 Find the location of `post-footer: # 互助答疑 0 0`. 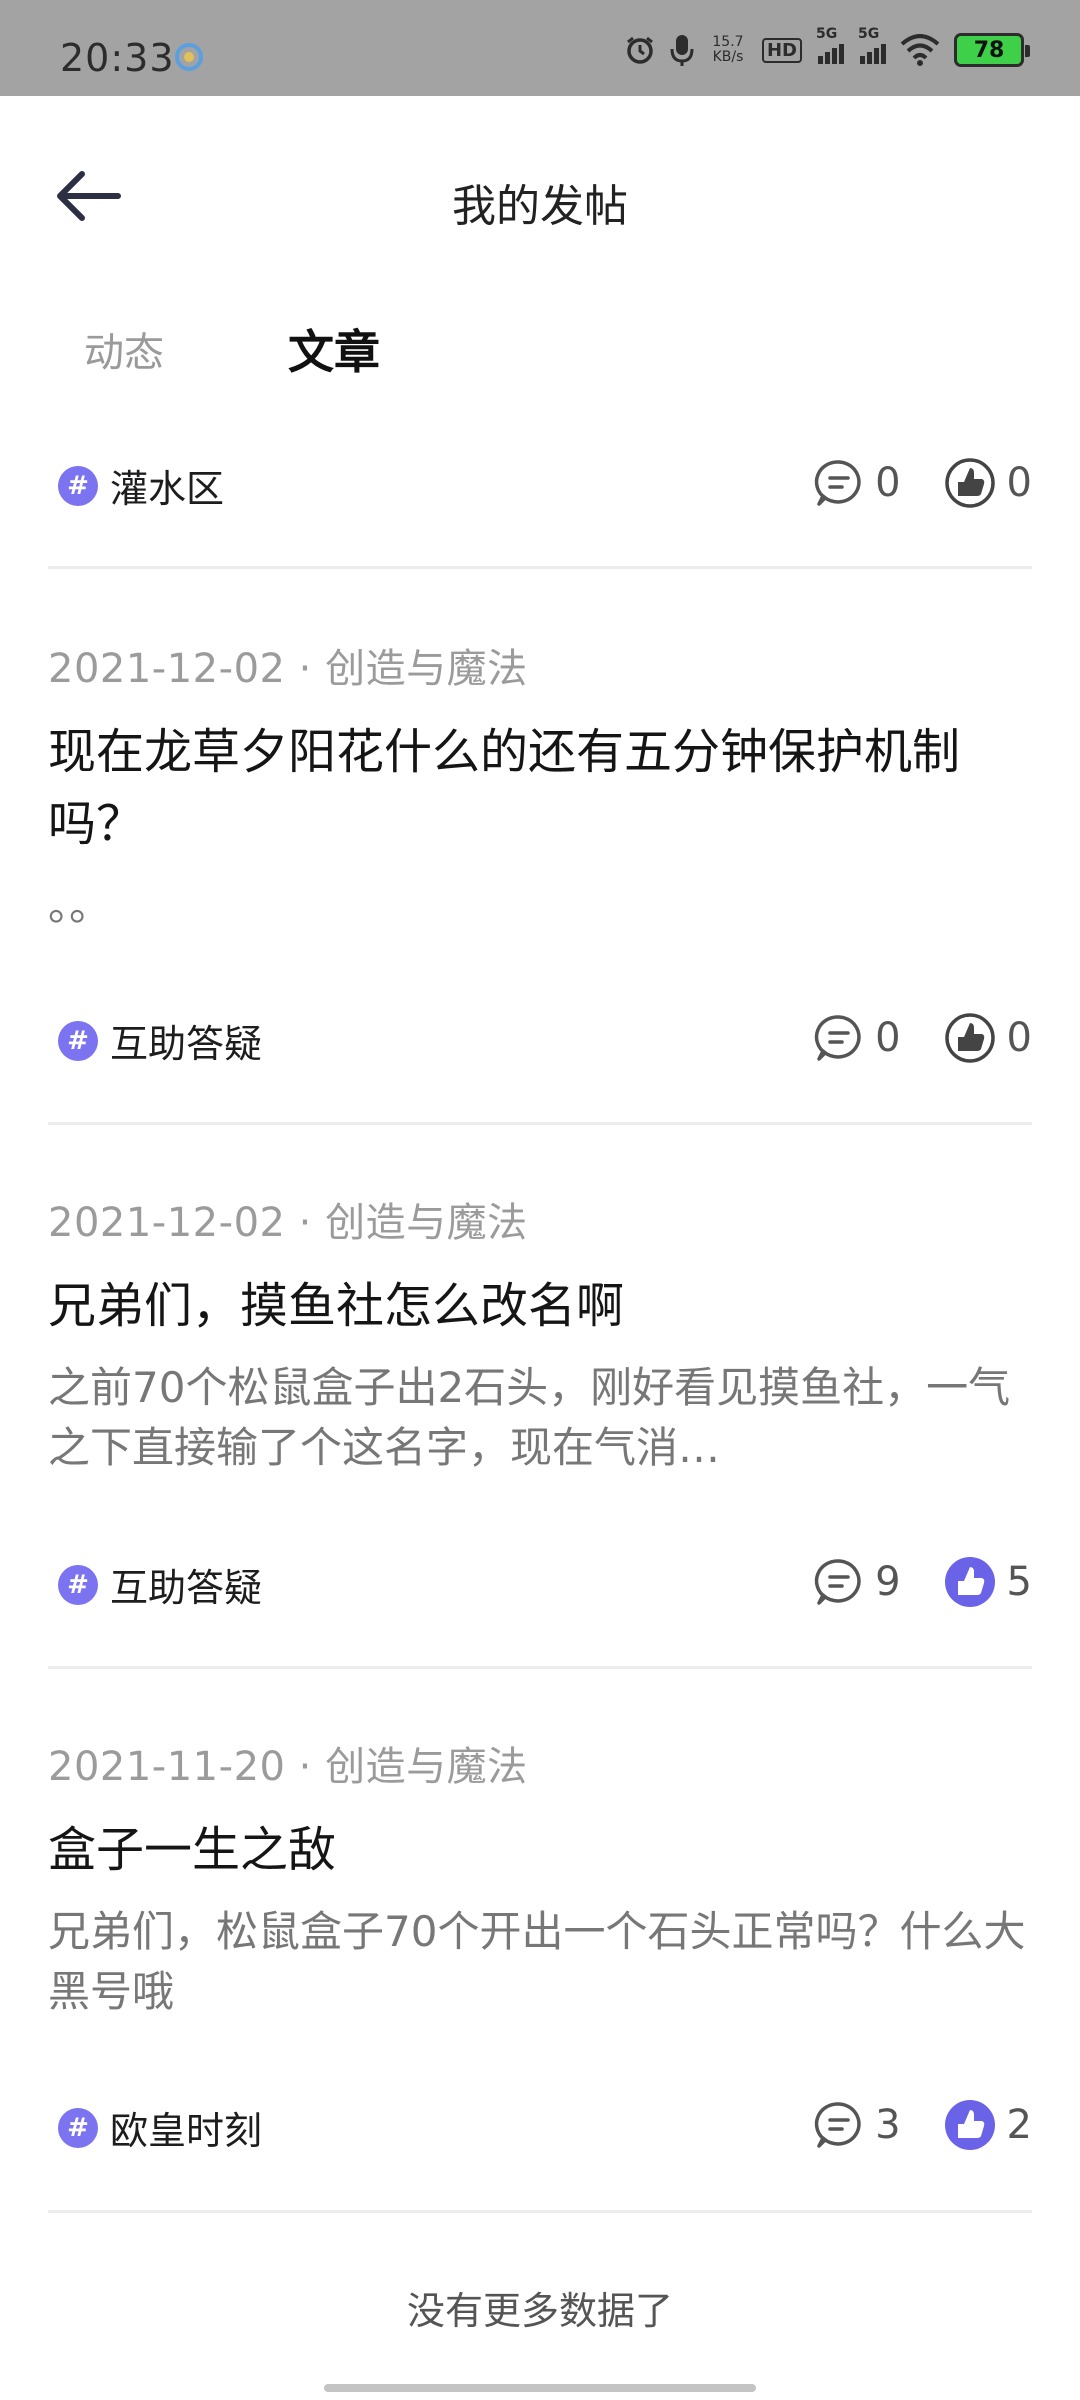

post-footer: # 互助答疑 0 0 is located at coordinates (540, 1038).